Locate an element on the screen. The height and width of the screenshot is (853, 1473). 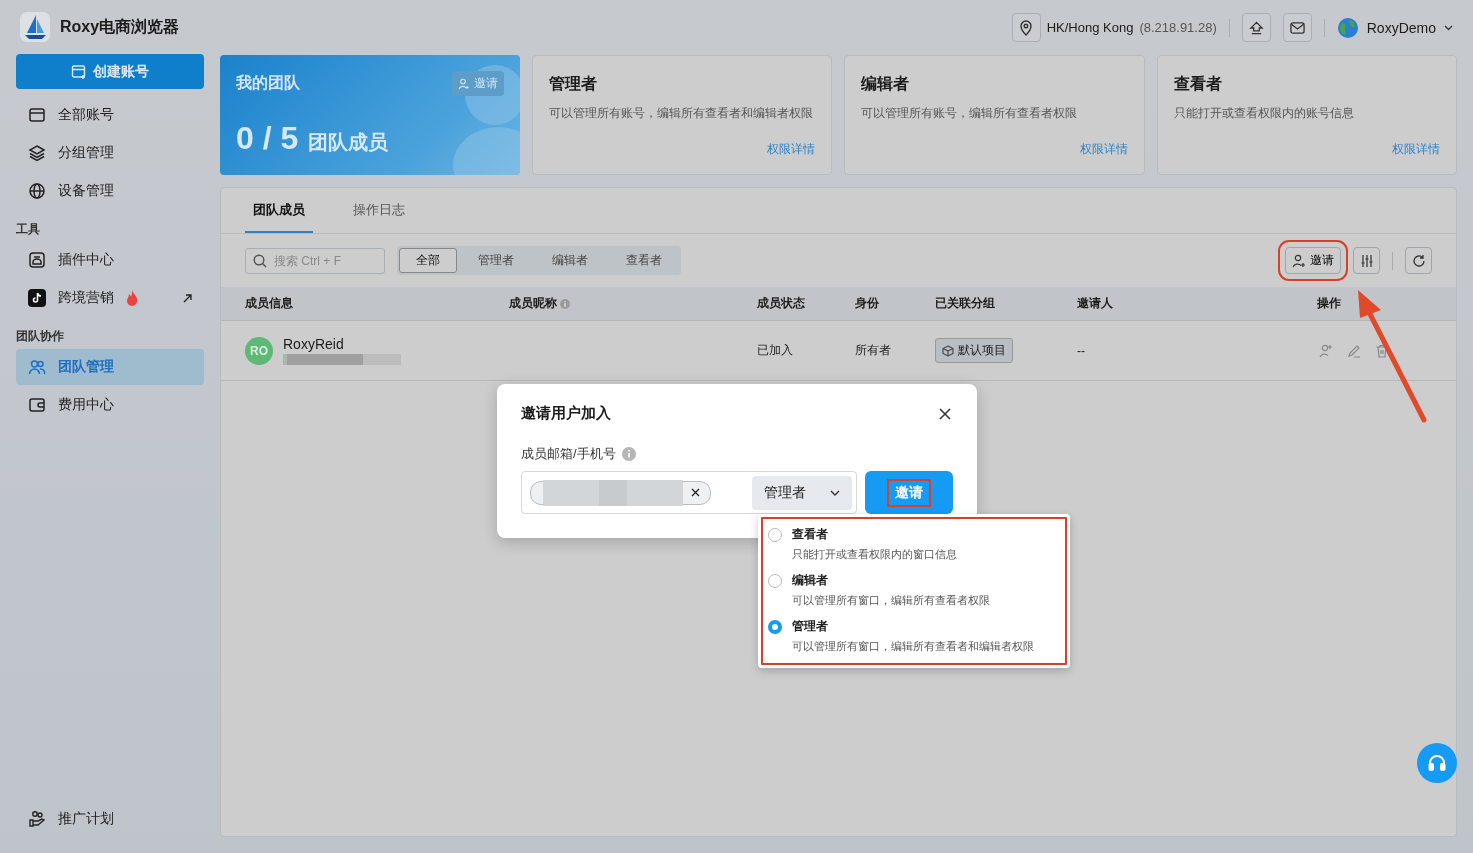
option-description: 只能打开或查看权限内的窗口信息 is located at coordinates (874, 554).